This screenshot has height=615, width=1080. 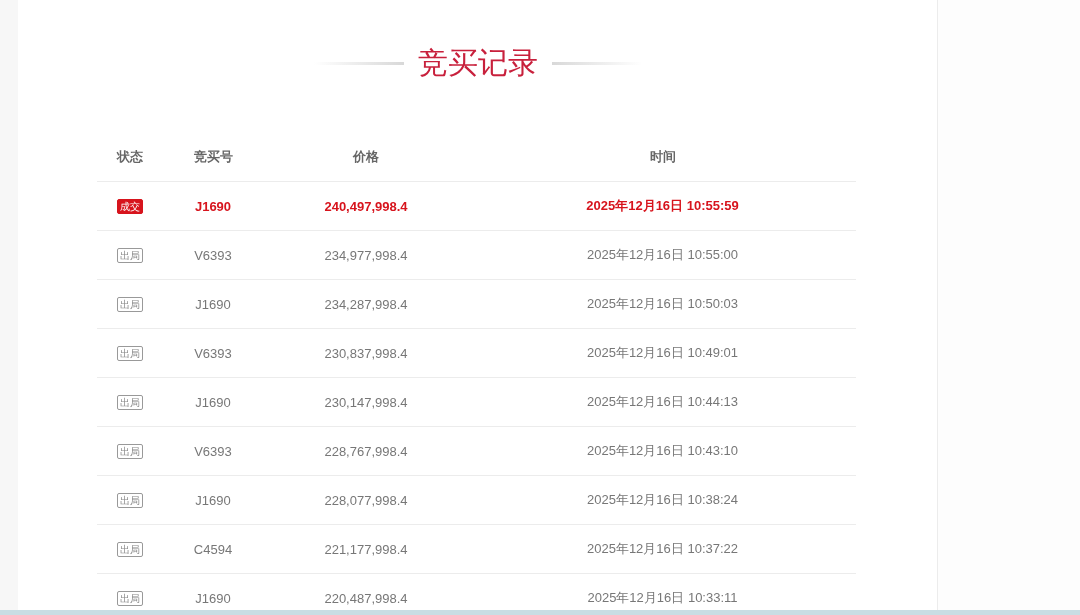 I want to click on status-badge: 成交, so click(x=130, y=206).